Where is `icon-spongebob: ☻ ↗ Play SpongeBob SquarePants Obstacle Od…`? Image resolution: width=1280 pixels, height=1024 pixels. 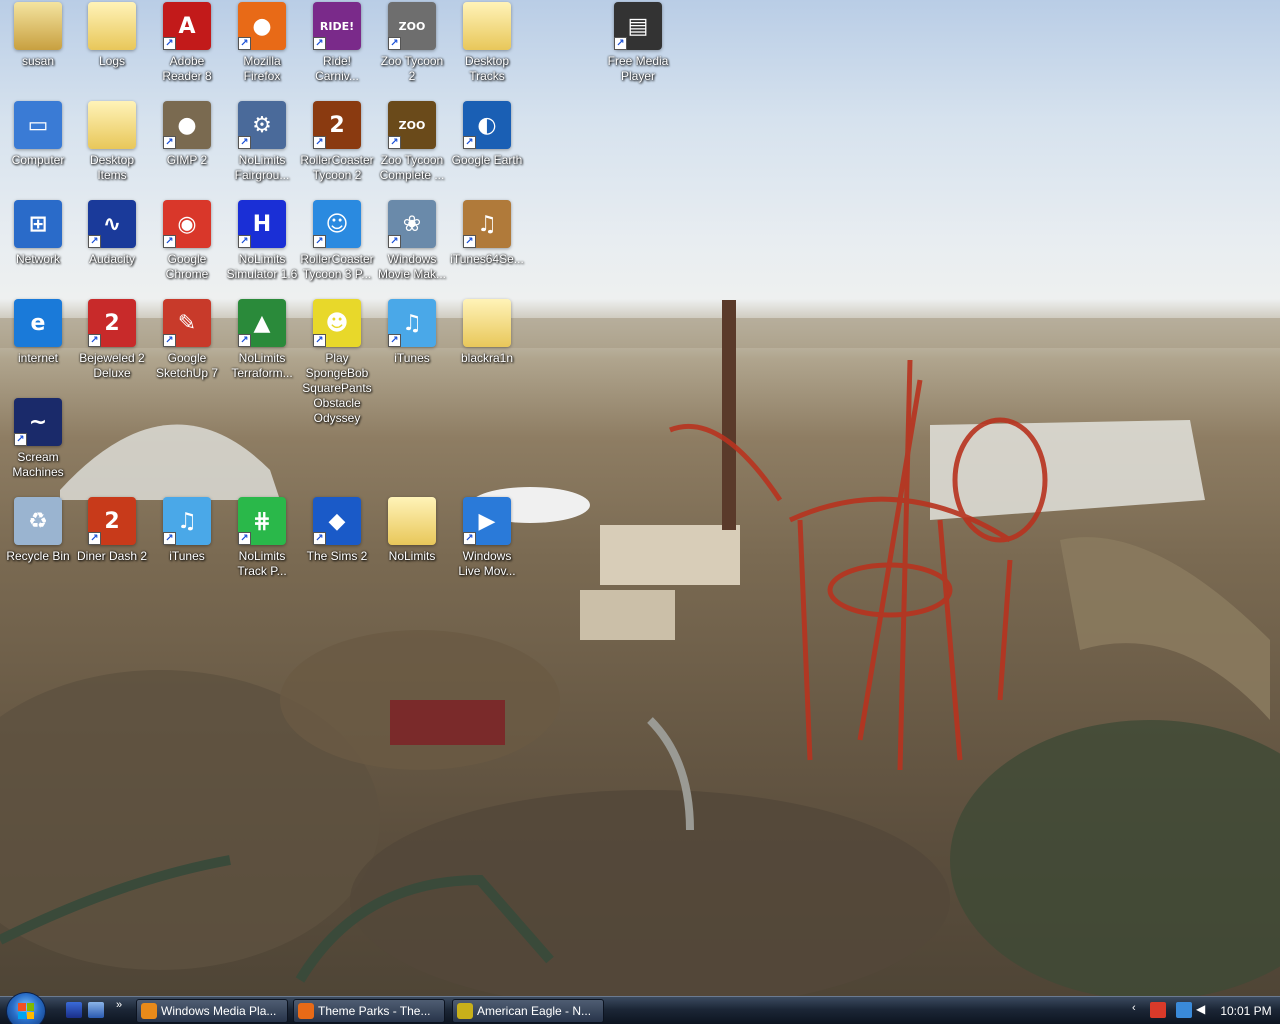 icon-spongebob: ☻ ↗ Play SpongeBob SquarePants Obstacle Od… is located at coordinates (337, 362).